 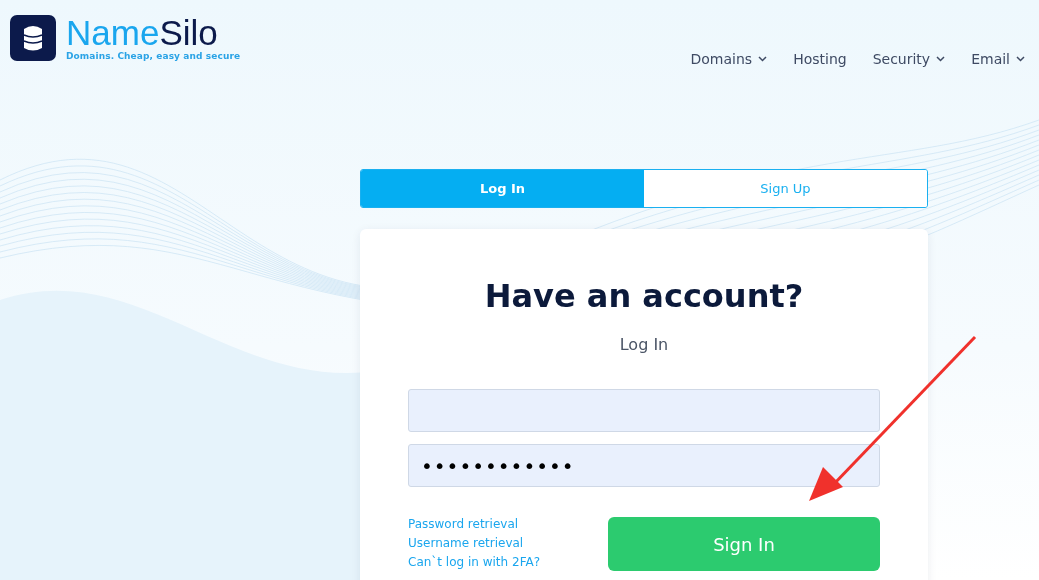 What do you see at coordinates (644, 296) in the screenshot?
I see `card-title: Have an account?` at bounding box center [644, 296].